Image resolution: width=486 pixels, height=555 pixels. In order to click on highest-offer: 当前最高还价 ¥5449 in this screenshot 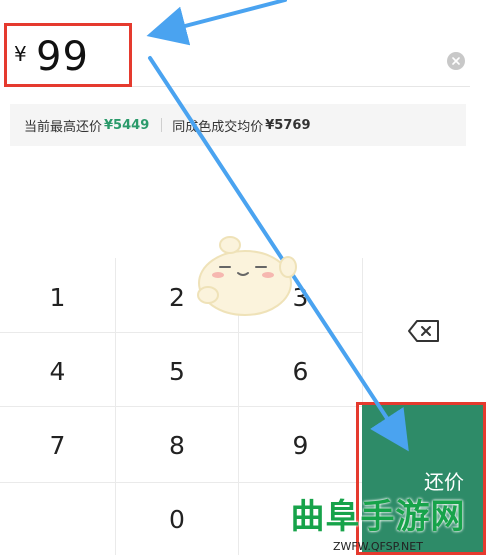, I will do `click(79, 125)`.